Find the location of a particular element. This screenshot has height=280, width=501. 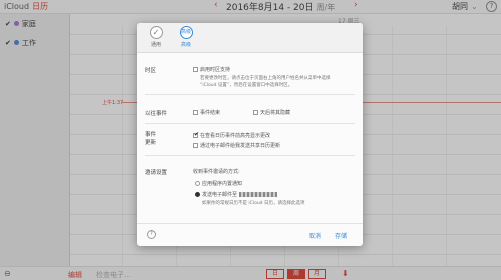

dialog-tab-bar: ✓ 通用 高级 高级 is located at coordinates (250, 38).